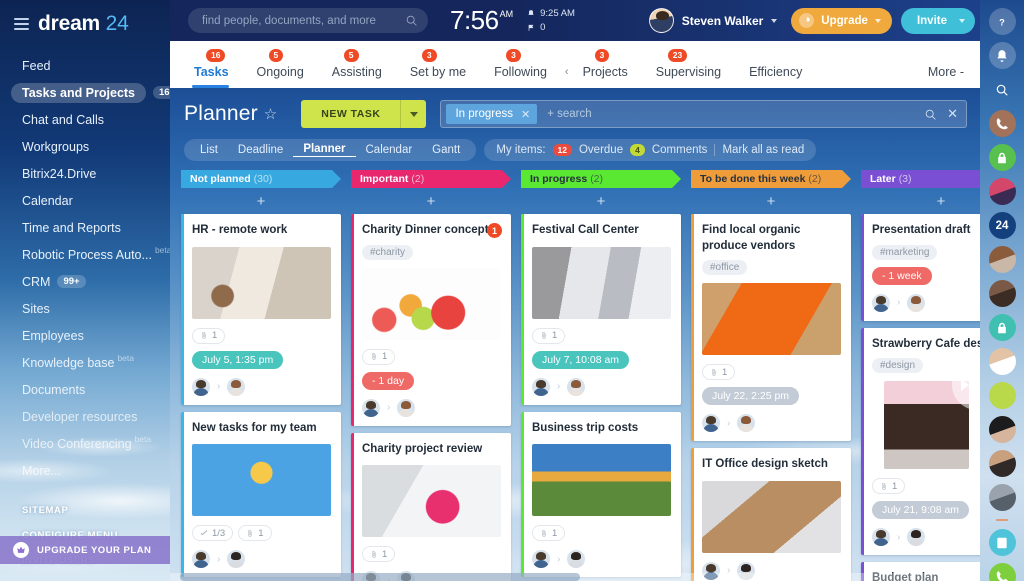  What do you see at coordinates (260, 150) in the screenshot?
I see `view-deadline: Deadline` at bounding box center [260, 150].